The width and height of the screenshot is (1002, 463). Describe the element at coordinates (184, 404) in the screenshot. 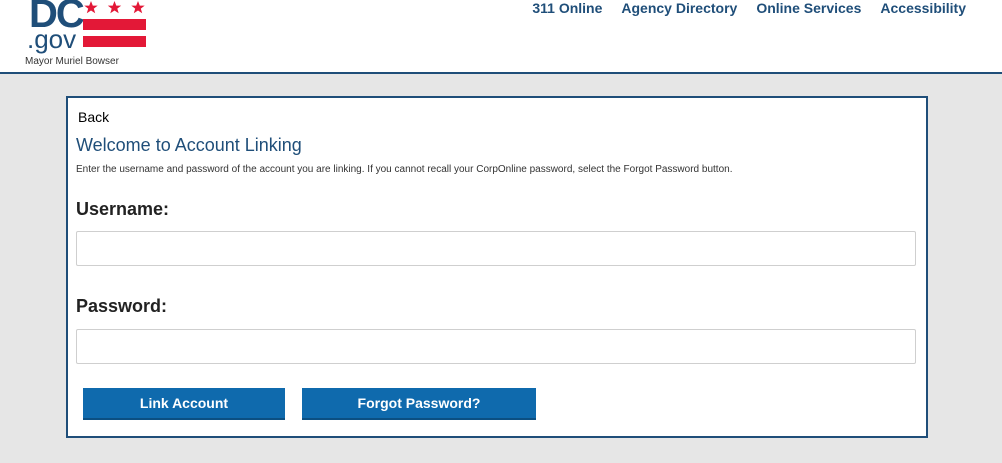

I see `link-account-button: Link Account` at that location.